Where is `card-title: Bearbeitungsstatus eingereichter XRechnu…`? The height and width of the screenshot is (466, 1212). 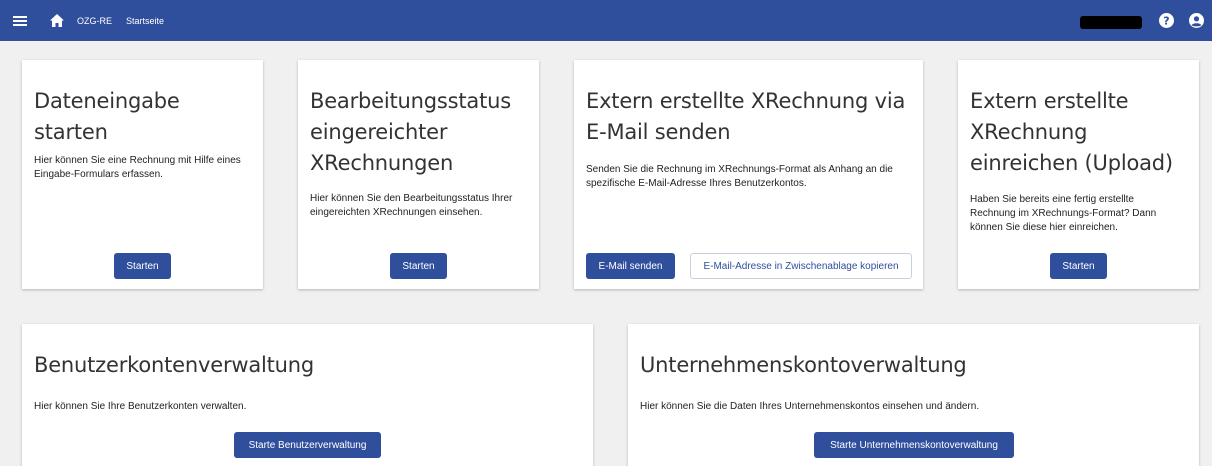 card-title: Bearbeitungsstatus eingereichter XRechnu… is located at coordinates (410, 132).